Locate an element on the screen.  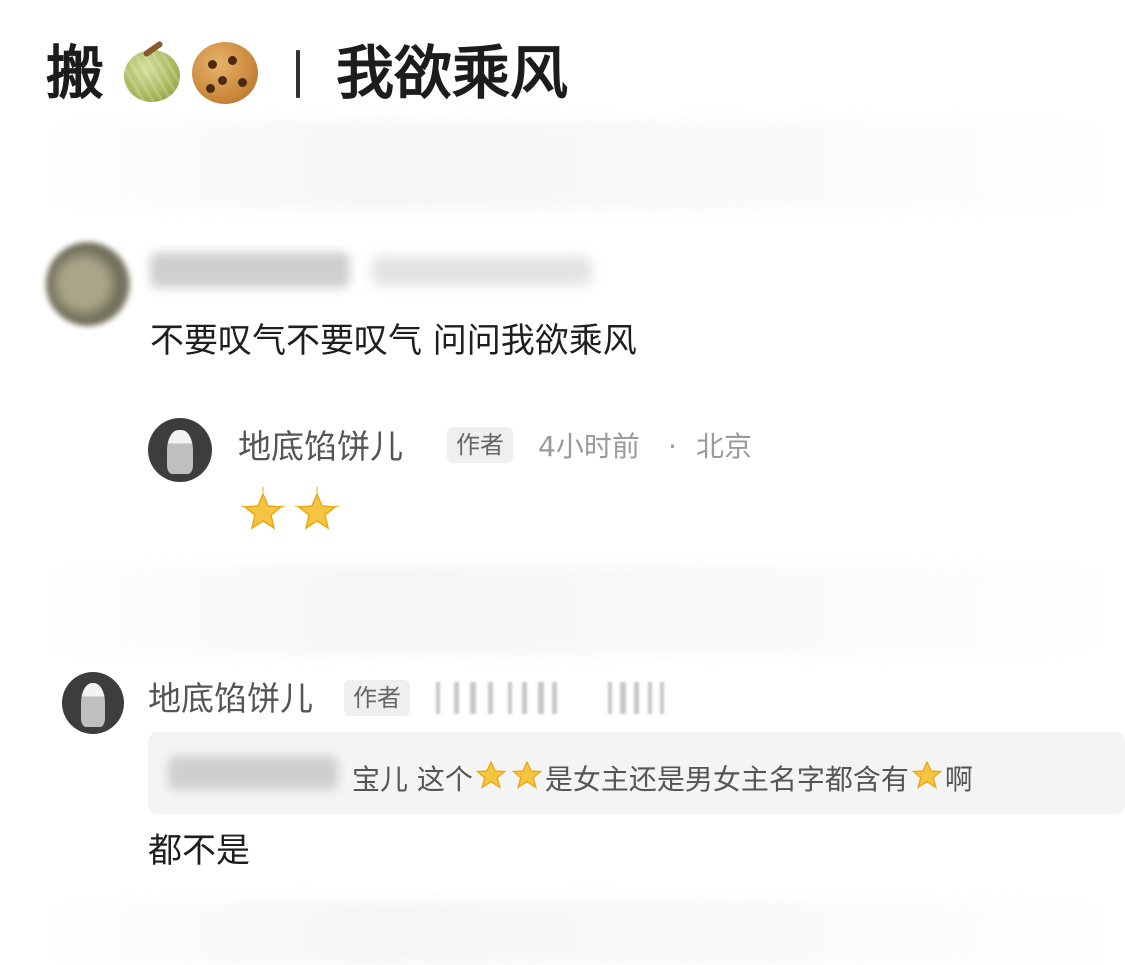
cookie-icon is located at coordinates (225, 73).